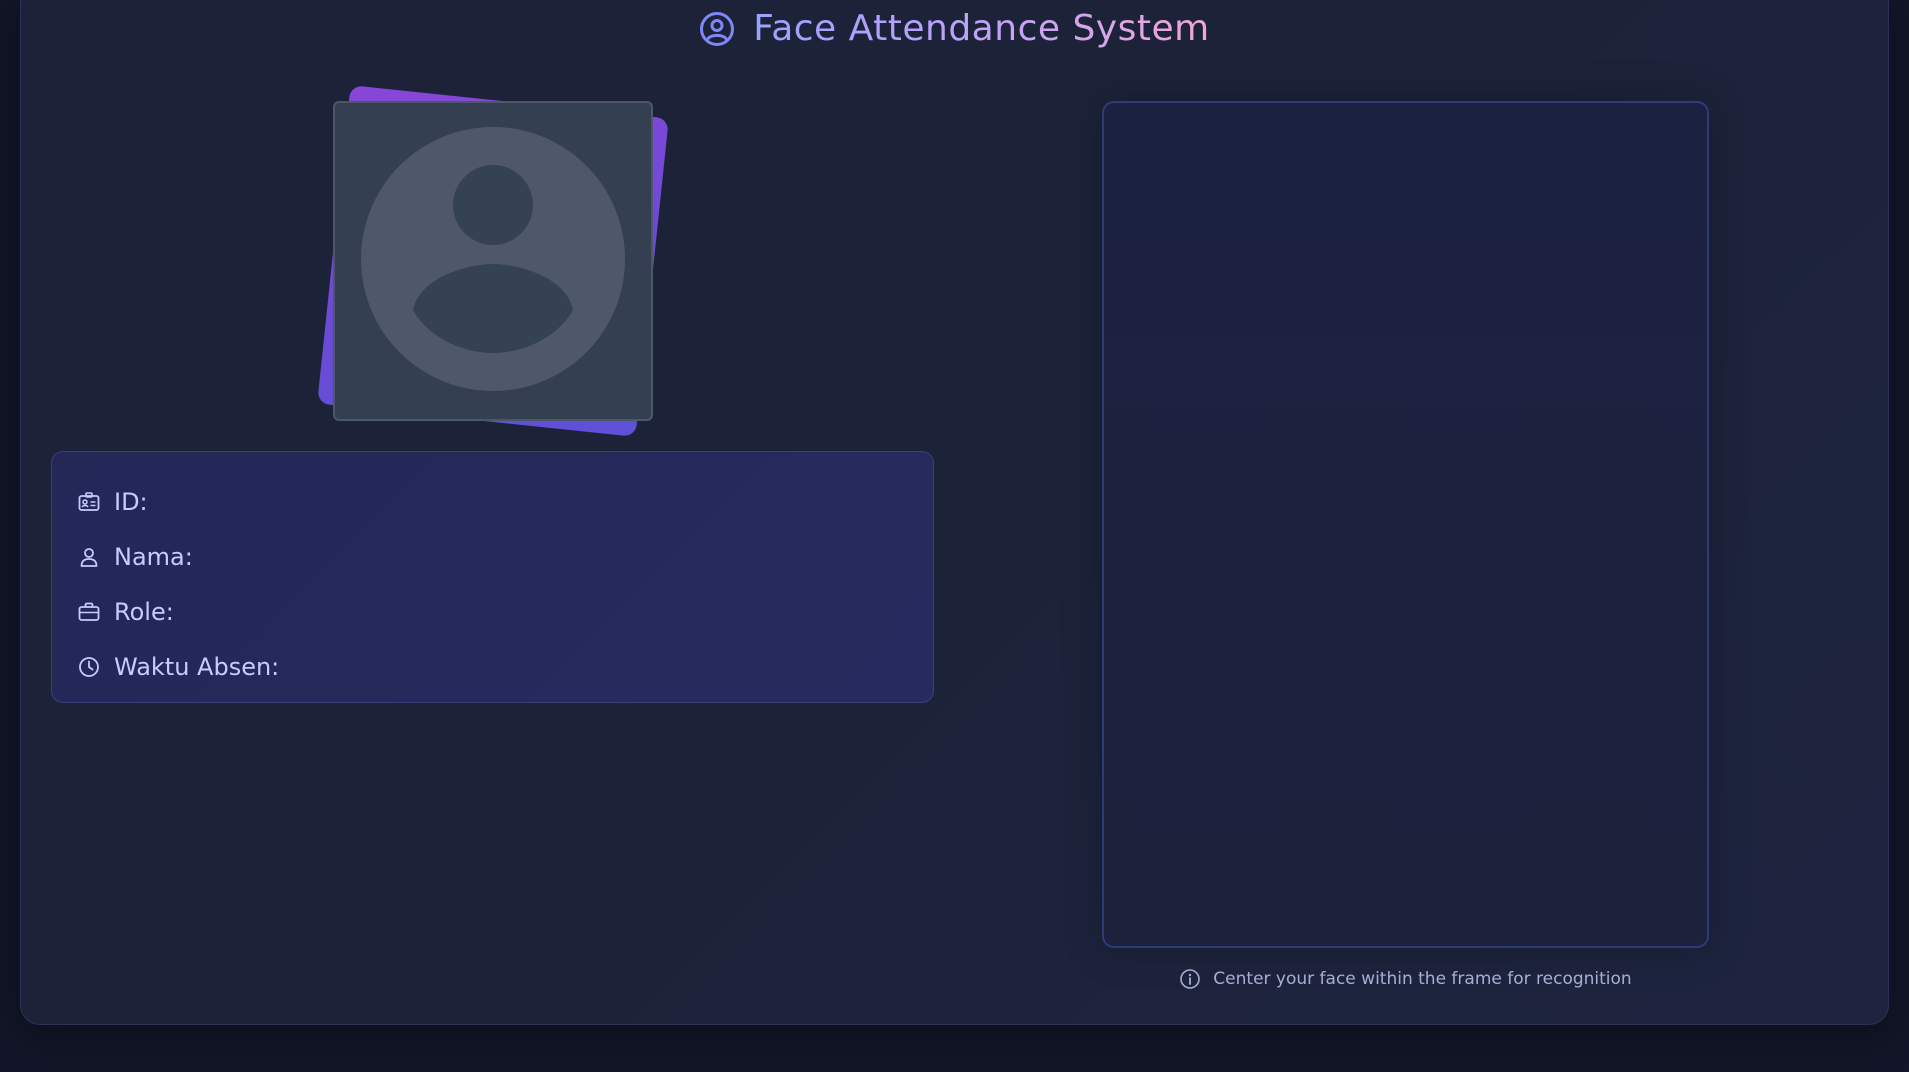  I want to click on name-label: Nama:, so click(153, 556).